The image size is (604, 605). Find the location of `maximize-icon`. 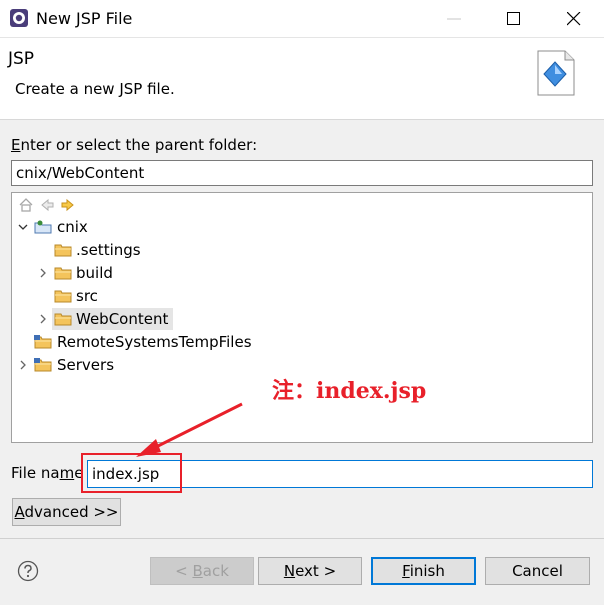

maximize-icon is located at coordinates (513, 18).